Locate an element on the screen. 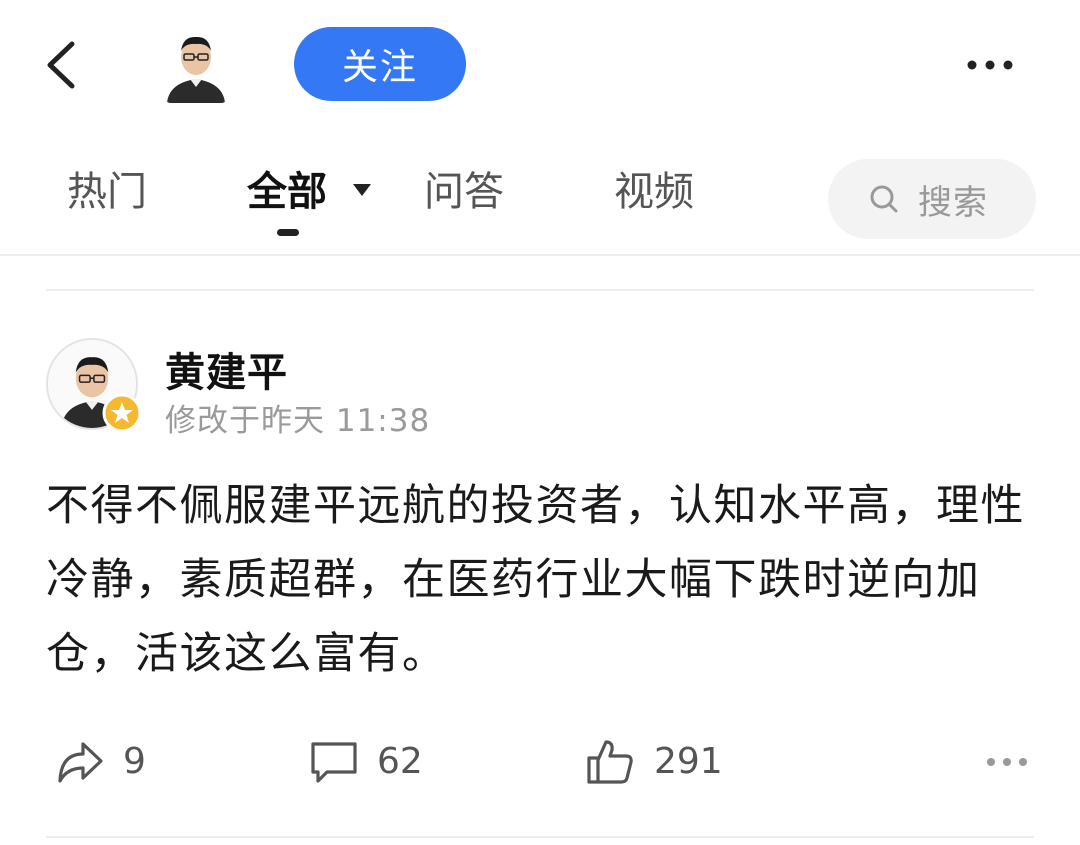 Image resolution: width=1080 pixels, height=845 pixels. comment-button: 62 is located at coordinates (366, 761).